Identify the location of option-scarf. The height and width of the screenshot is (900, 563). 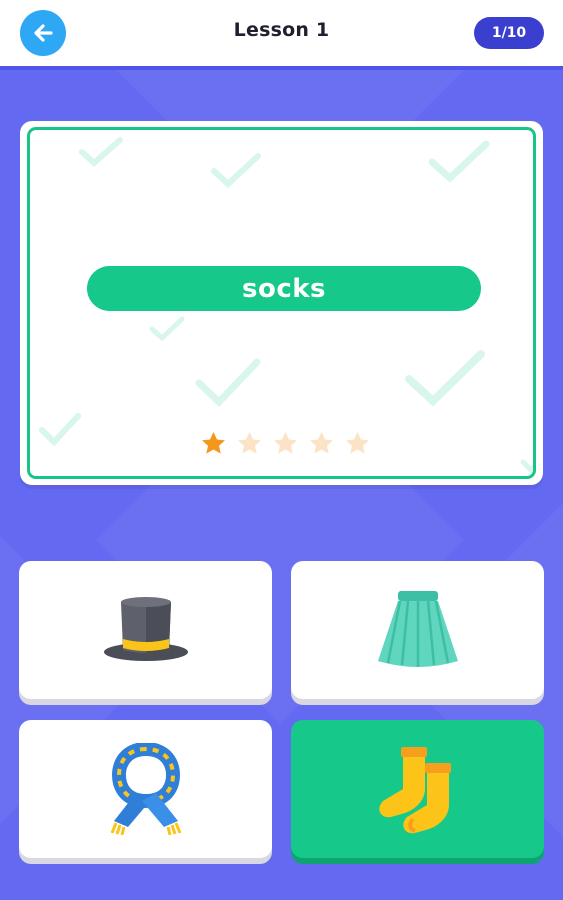
(145, 789).